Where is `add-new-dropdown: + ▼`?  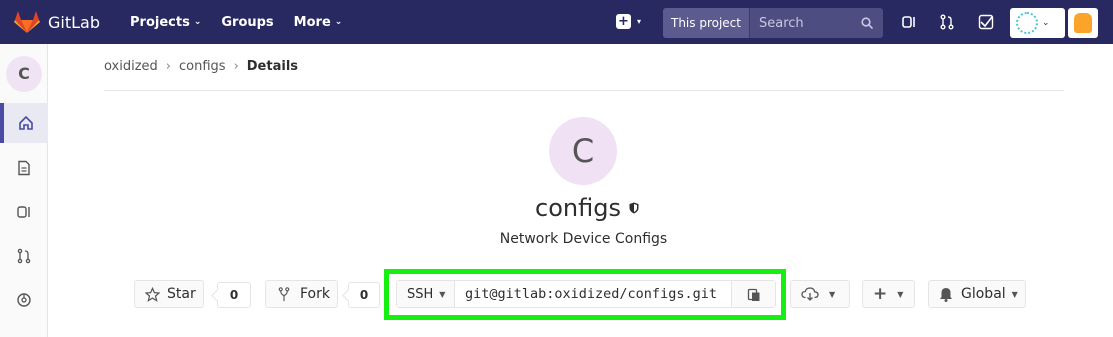
add-new-dropdown: + ▼ is located at coordinates (888, 294).